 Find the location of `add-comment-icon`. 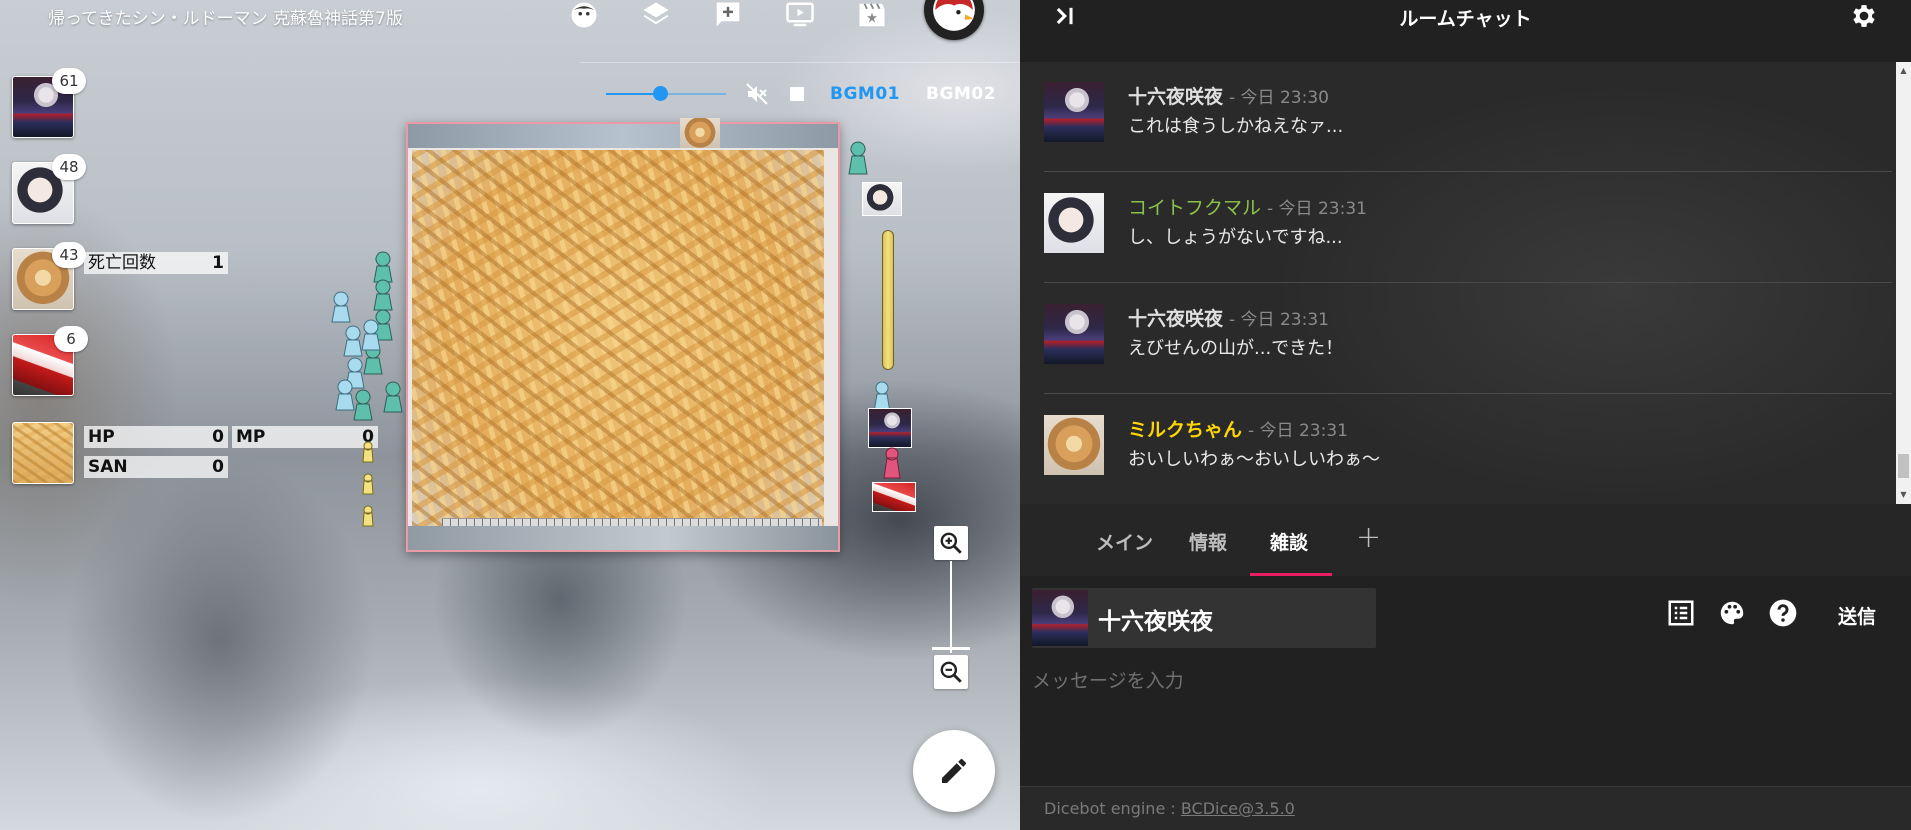

add-comment-icon is located at coordinates (728, 15).